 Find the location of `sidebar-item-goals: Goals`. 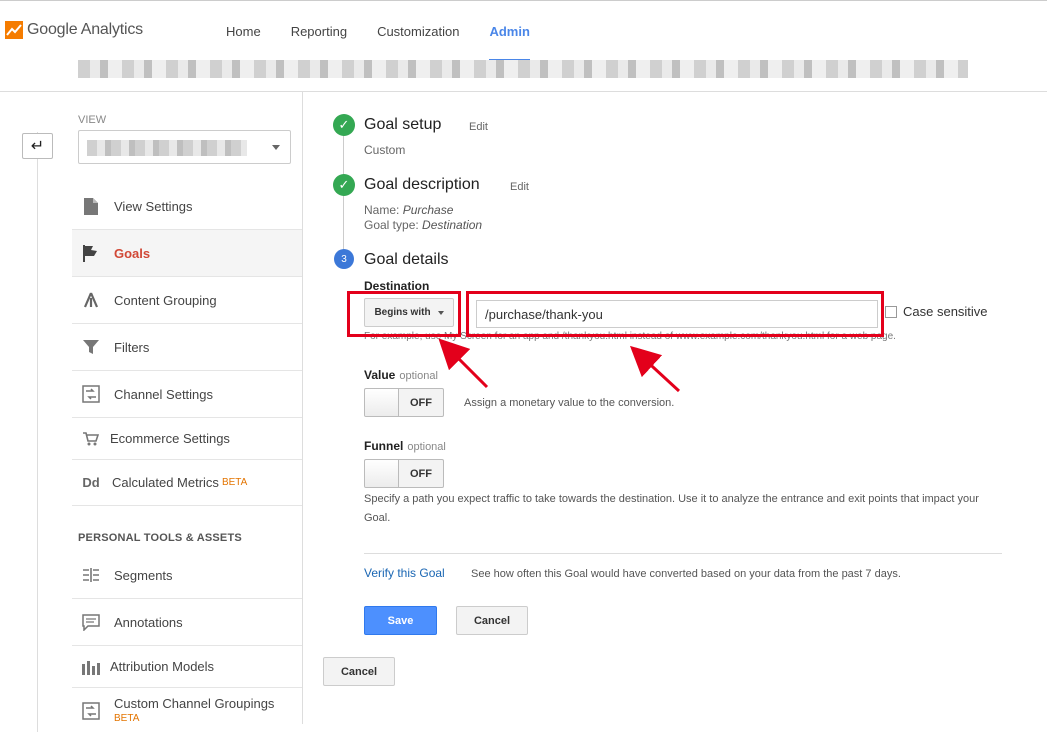

sidebar-item-goals: Goals is located at coordinates (187, 253).